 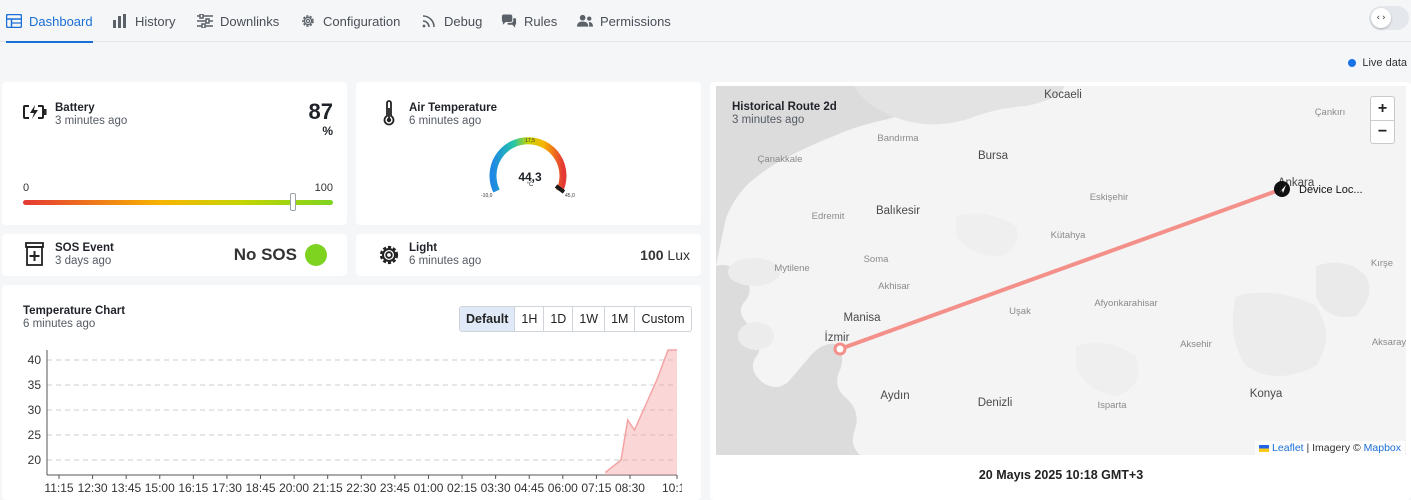 What do you see at coordinates (14, 21) in the screenshot?
I see `dashboard-icon` at bounding box center [14, 21].